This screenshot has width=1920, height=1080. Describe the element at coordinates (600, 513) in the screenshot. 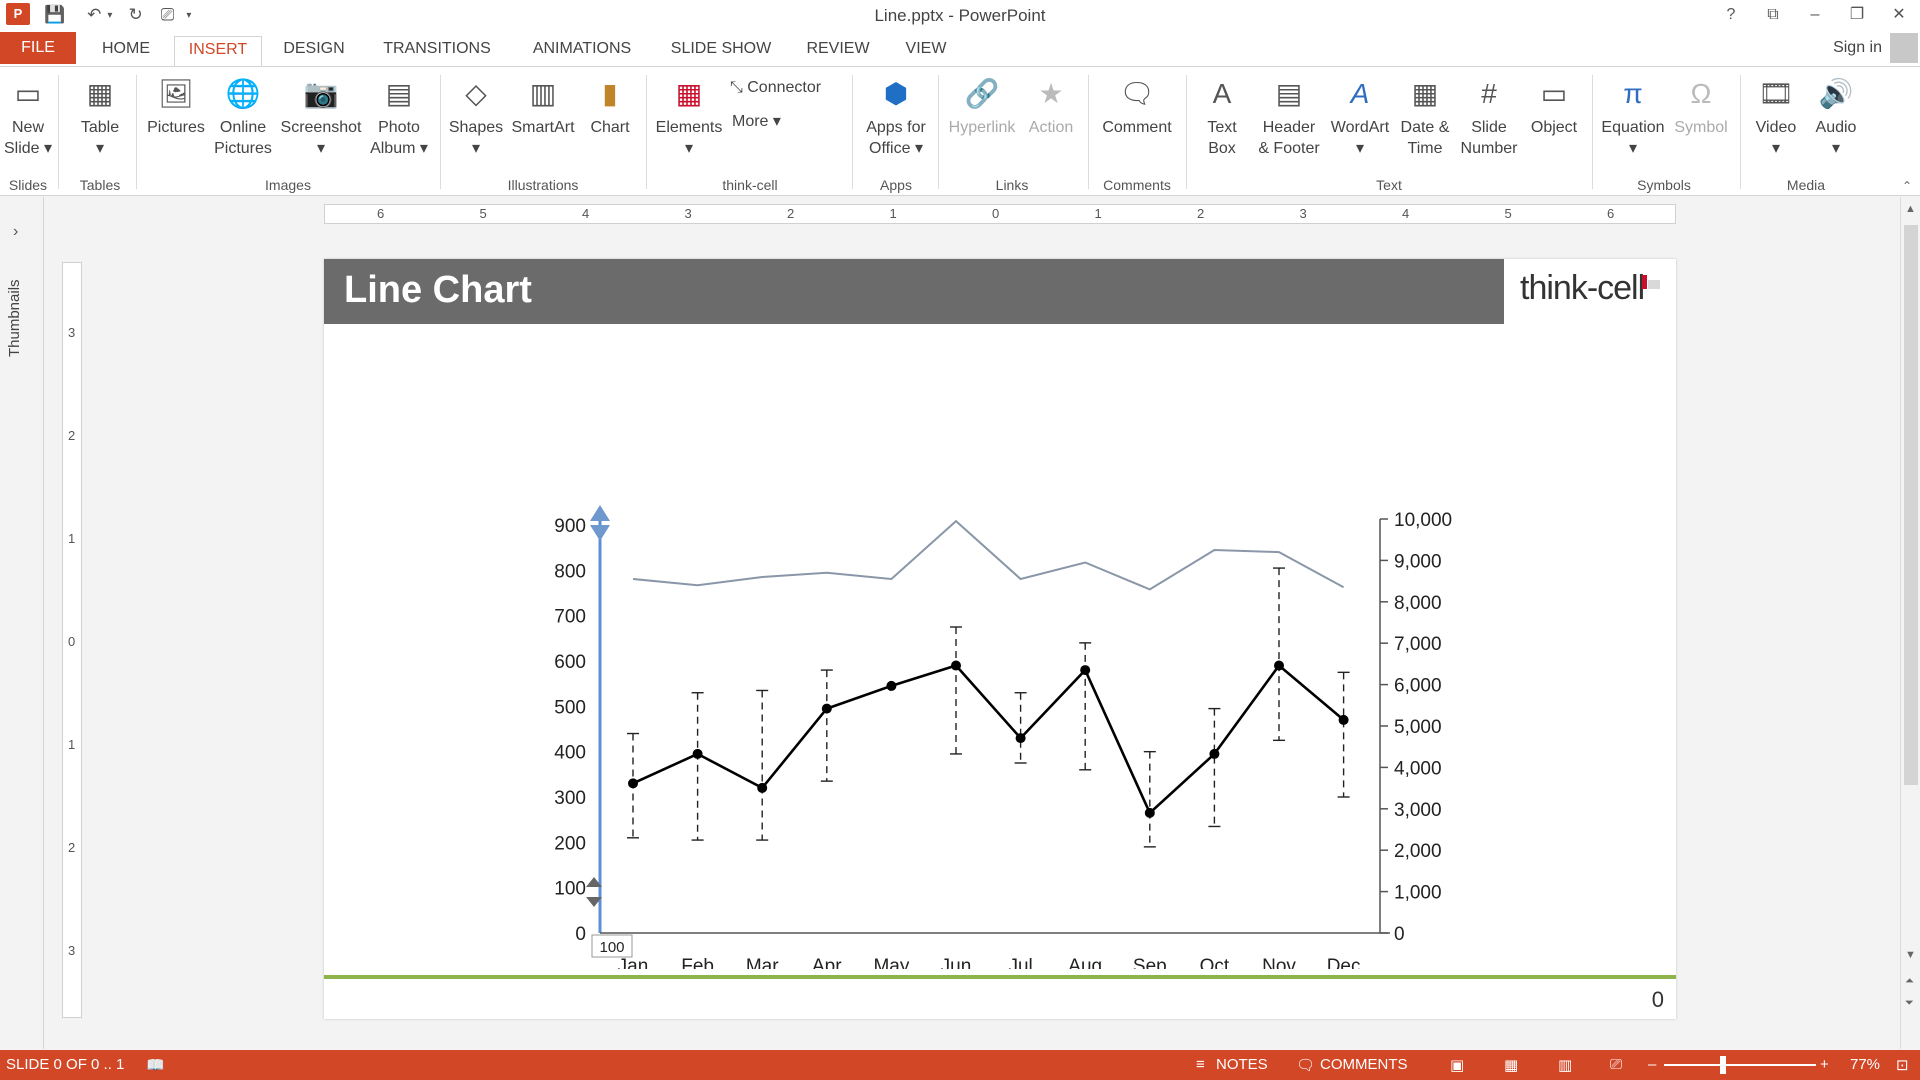

I see `axis-top-handle-up-arrow` at that location.